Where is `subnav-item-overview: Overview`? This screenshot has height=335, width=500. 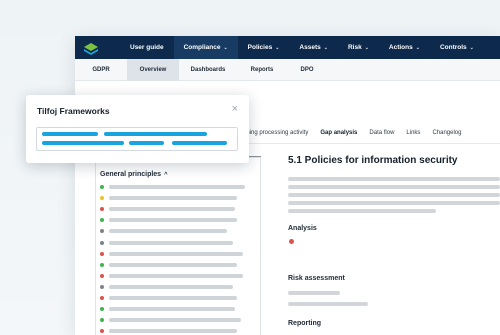
subnav-item-overview: Overview is located at coordinates (153, 69).